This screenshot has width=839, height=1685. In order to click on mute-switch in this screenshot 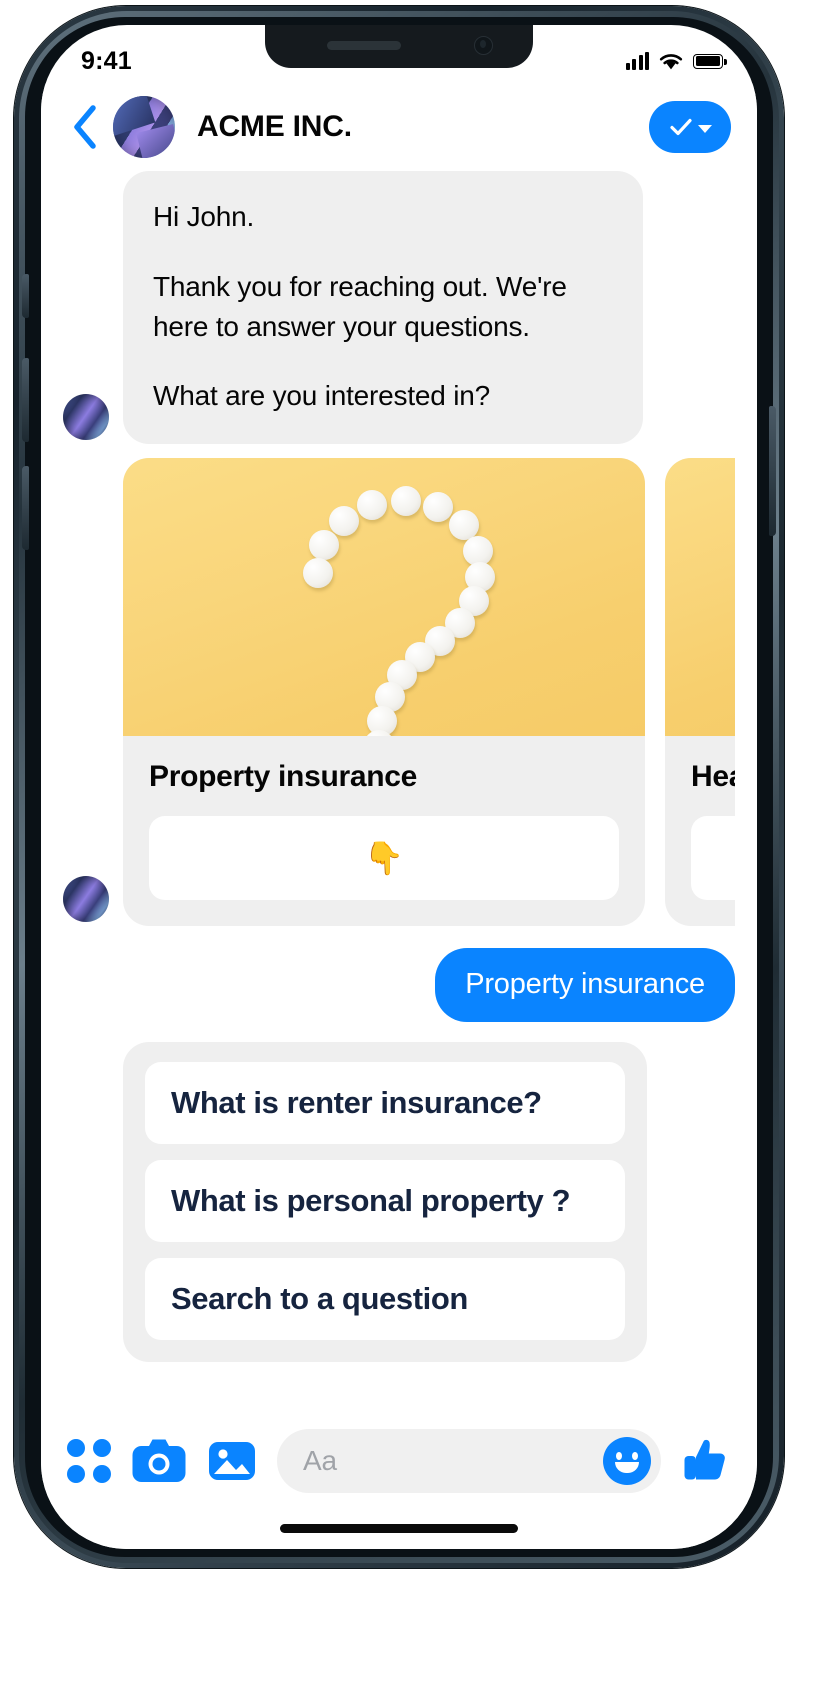, I will do `click(25, 296)`.